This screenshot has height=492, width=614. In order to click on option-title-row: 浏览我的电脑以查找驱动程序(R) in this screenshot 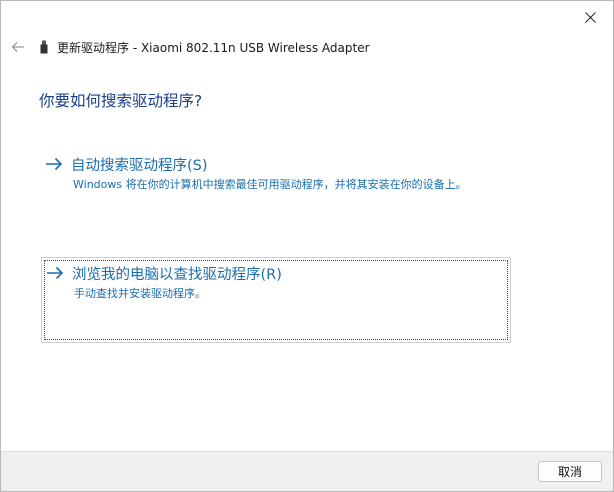, I will do `click(278, 273)`.